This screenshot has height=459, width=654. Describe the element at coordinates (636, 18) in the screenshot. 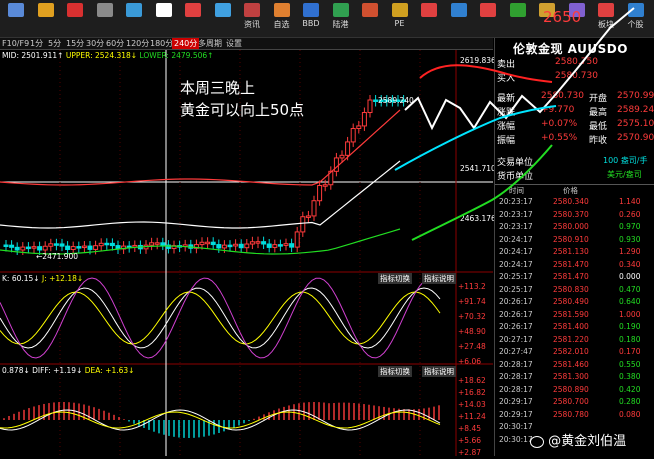

I see `toolbar-button-21: 个股` at that location.